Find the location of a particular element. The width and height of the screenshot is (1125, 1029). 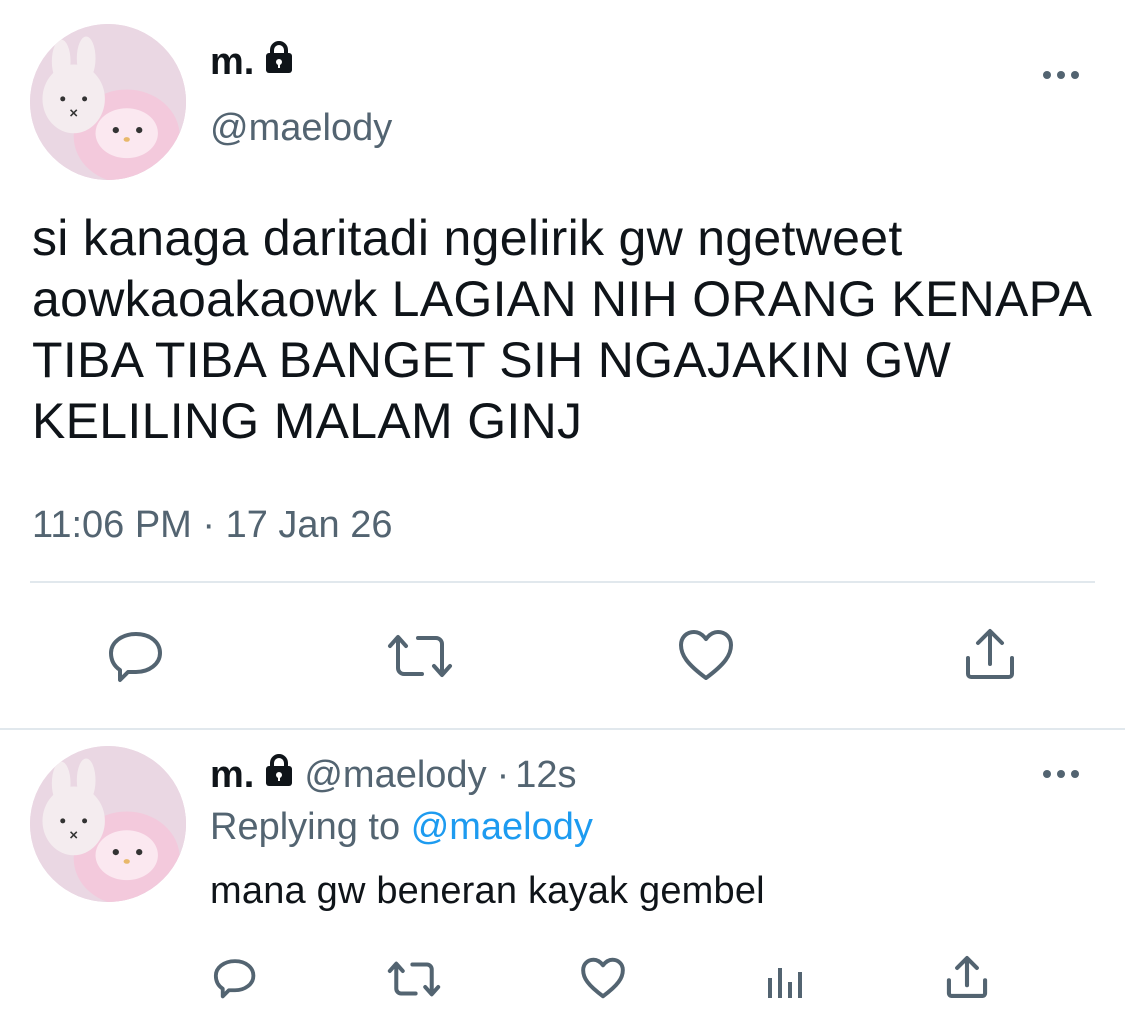

reply-reply-button is located at coordinates (235, 978).